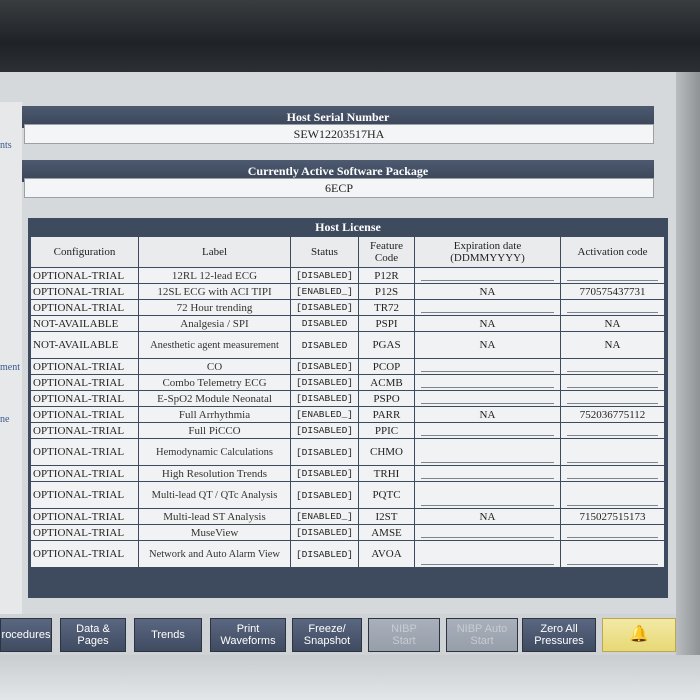 The height and width of the screenshot is (700, 700). I want to click on label-cell: Multi-lead QT / QTc Analysis, so click(214, 495).